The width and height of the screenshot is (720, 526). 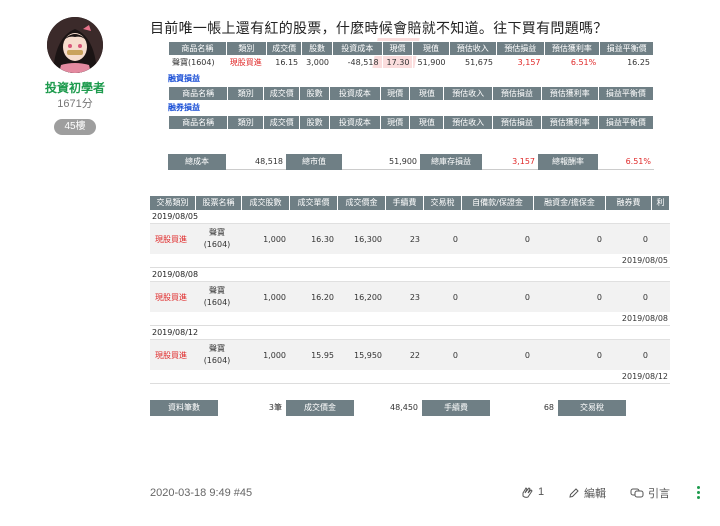 I want to click on column-header: 損益平衡價, so click(x=626, y=122).